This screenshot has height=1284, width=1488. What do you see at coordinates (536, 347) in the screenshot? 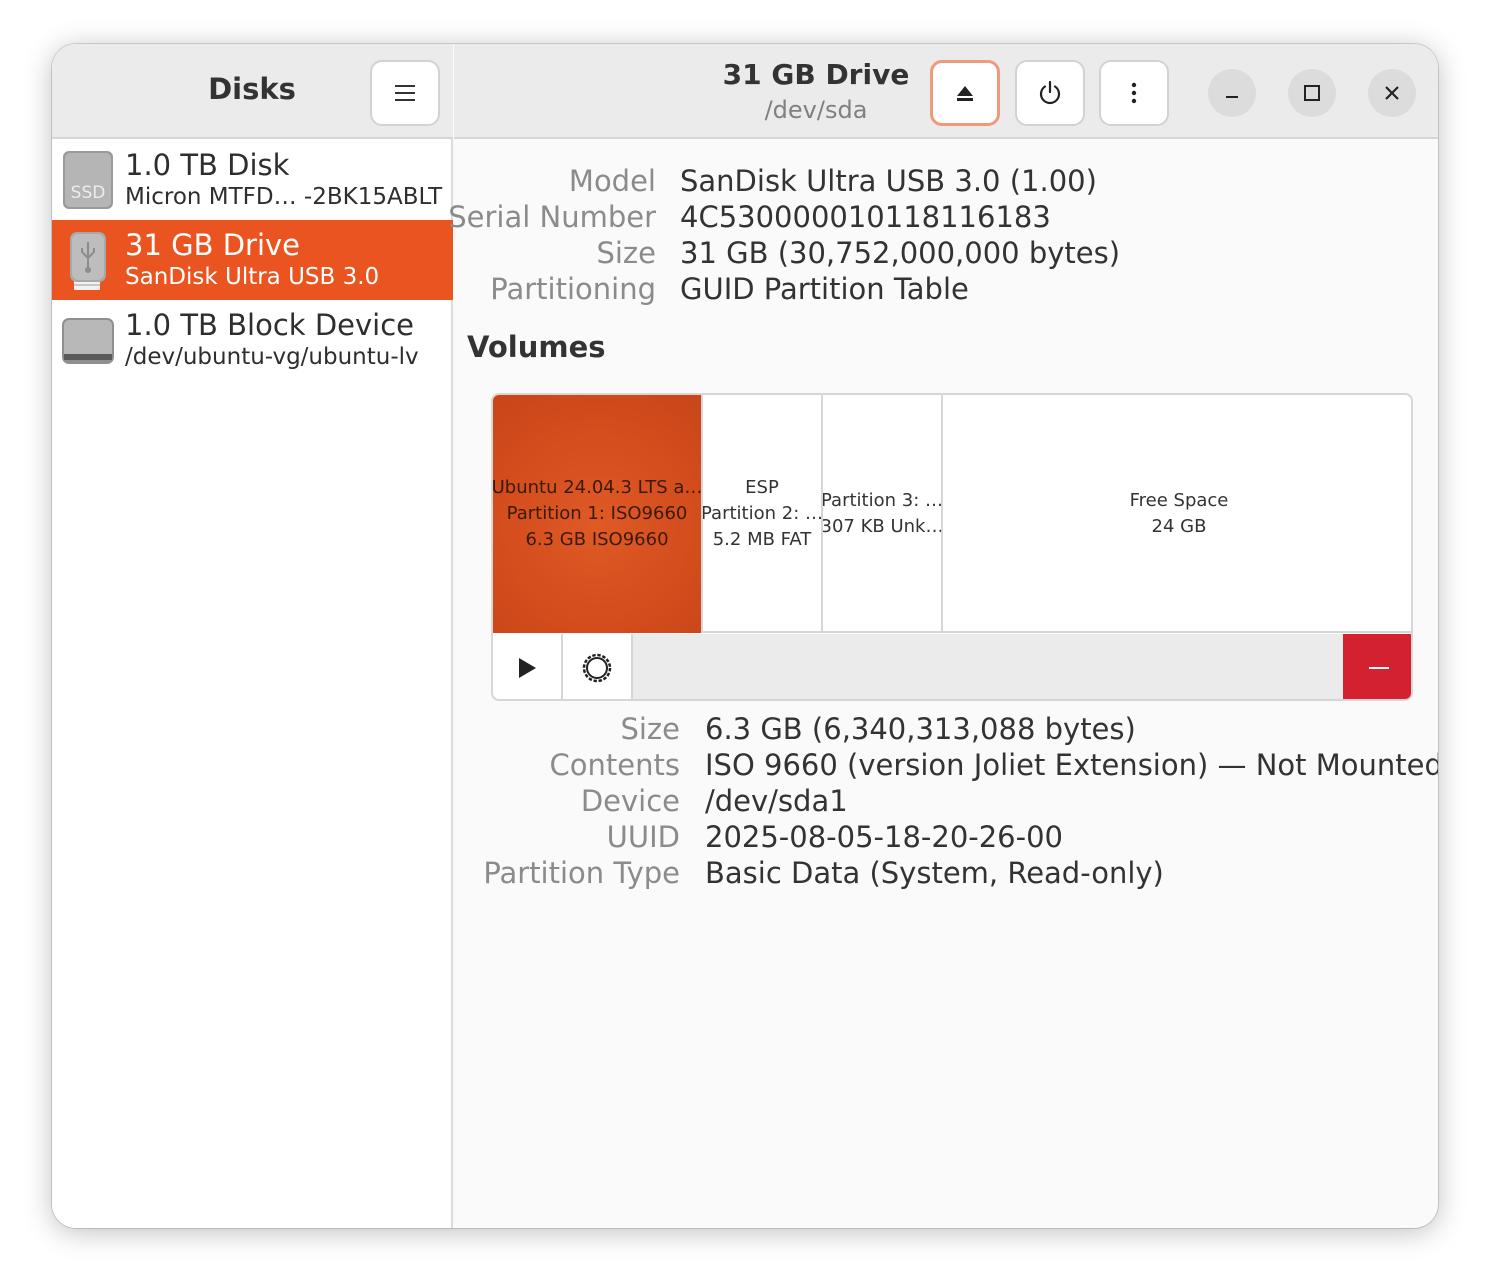
I see `volumes-heading: Volumes` at bounding box center [536, 347].